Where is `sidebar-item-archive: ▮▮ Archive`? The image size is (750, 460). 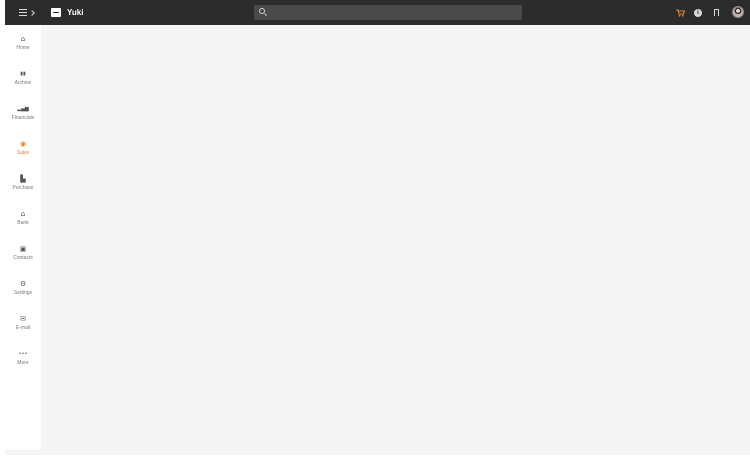
sidebar-item-archive: ▮▮ Archive is located at coordinates (23, 77).